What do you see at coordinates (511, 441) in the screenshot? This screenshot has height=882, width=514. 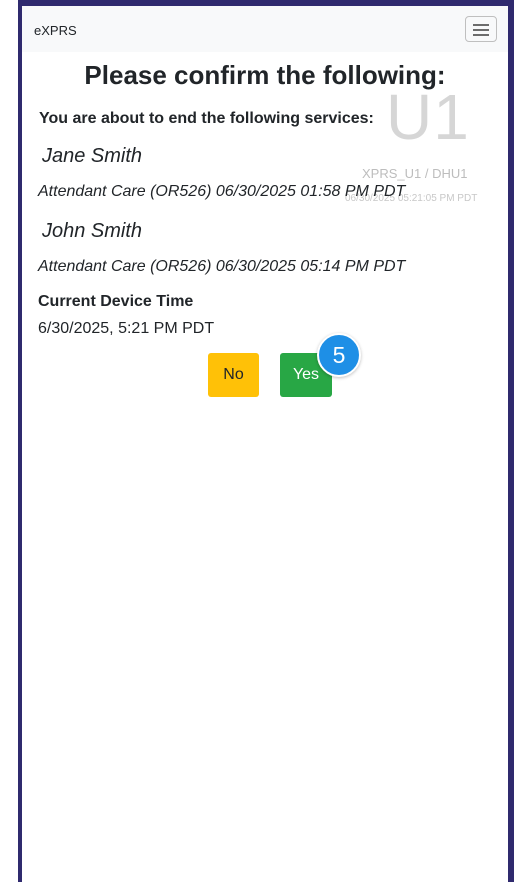 I see `window-border-right` at bounding box center [511, 441].